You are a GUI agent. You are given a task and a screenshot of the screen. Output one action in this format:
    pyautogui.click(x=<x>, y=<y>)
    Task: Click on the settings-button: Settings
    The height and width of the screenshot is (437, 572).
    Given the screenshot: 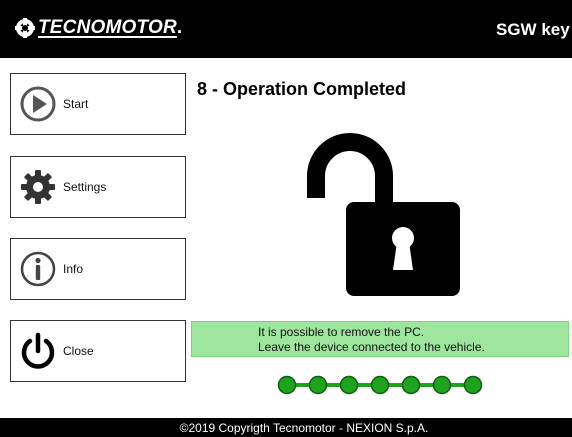 What is the action you would take?
    pyautogui.click(x=98, y=187)
    